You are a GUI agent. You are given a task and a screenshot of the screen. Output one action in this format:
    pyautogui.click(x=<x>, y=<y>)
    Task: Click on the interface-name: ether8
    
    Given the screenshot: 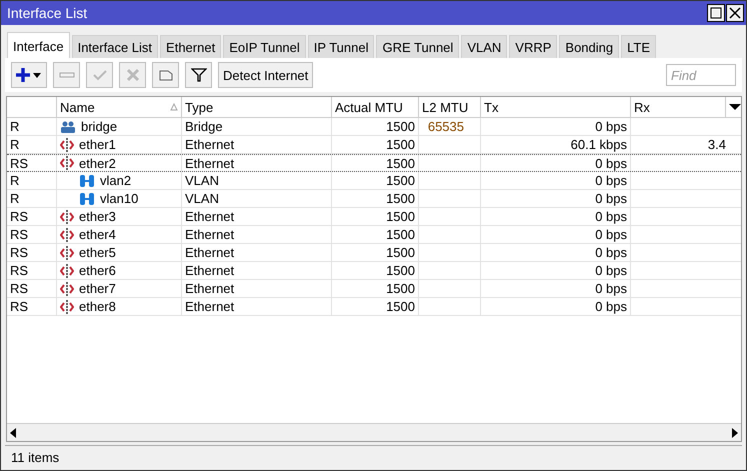 What is the action you would take?
    pyautogui.click(x=97, y=306)
    